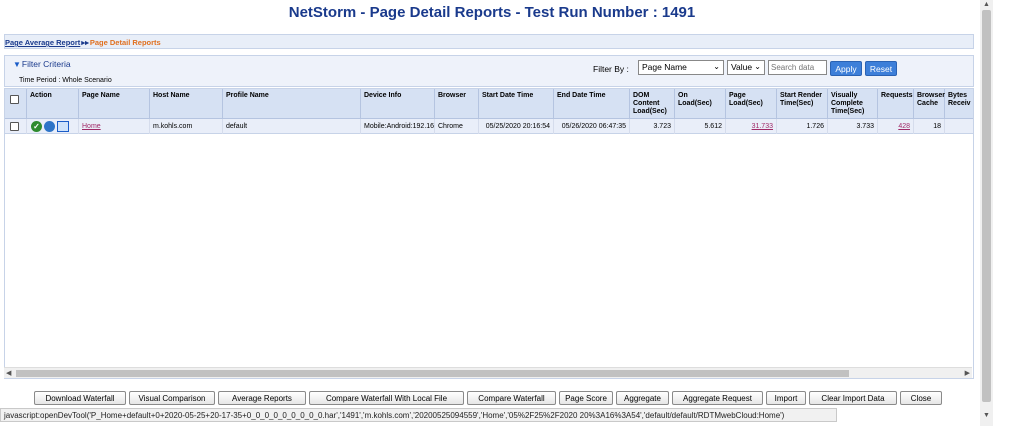 The width and height of the screenshot is (1024, 426). I want to click on row-checkbox, so click(14, 126).